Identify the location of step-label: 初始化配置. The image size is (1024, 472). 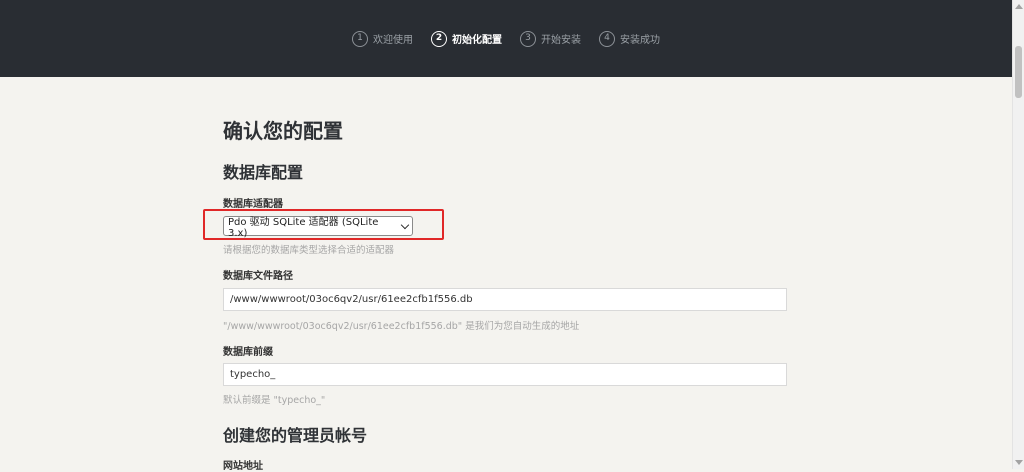
(477, 40).